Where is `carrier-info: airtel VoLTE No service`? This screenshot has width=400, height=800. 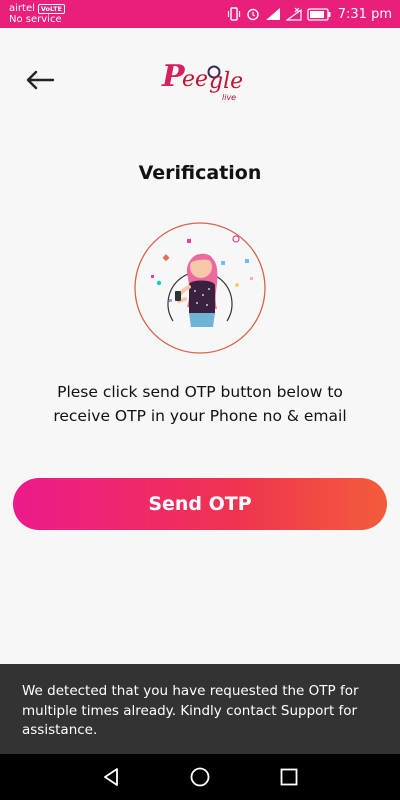
carrier-info: airtel VoLTE No service is located at coordinates (37, 14).